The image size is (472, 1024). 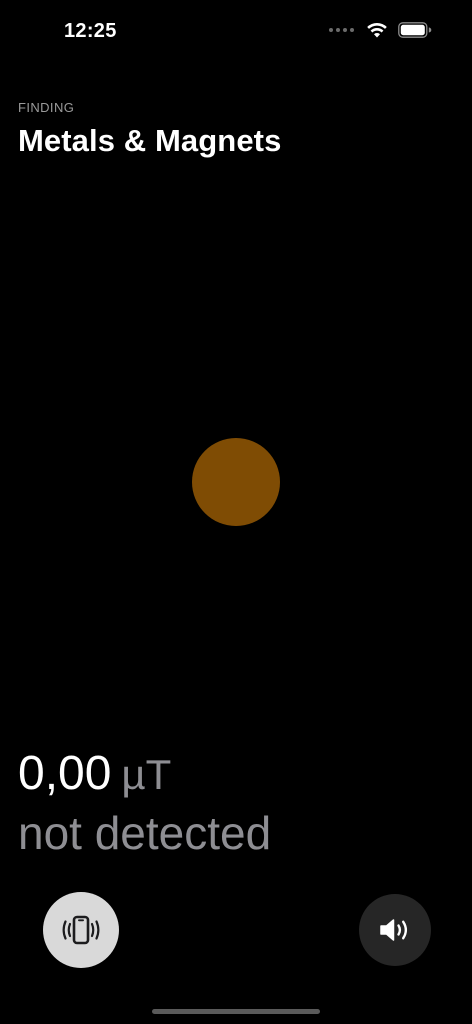 I want to click on detection-status: not detected, so click(x=145, y=833).